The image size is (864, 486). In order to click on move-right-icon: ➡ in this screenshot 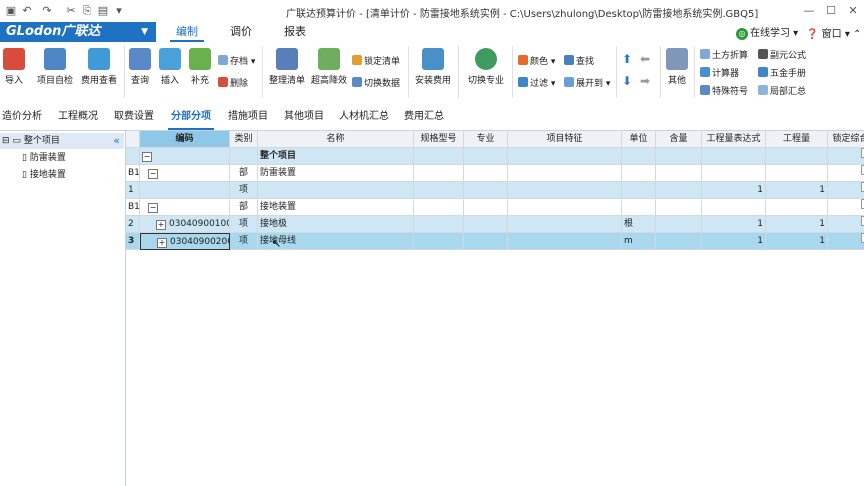, I will do `click(645, 81)`.